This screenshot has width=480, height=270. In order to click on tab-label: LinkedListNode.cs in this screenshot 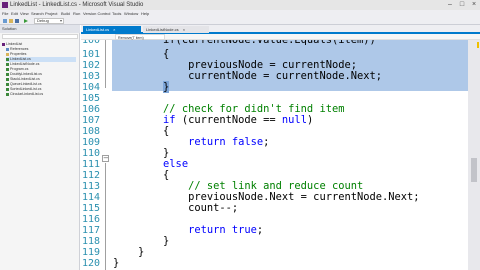, I will do `click(162, 29)`.